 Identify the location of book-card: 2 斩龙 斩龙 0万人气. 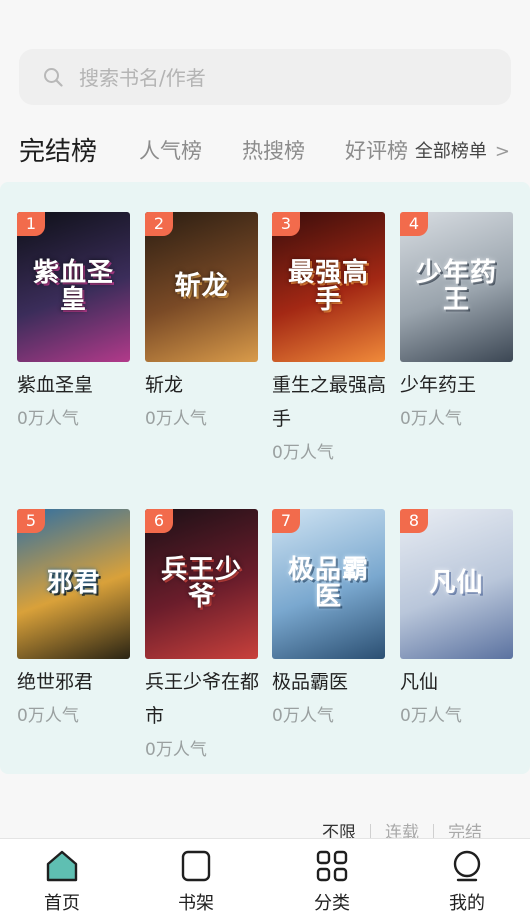
(202, 324).